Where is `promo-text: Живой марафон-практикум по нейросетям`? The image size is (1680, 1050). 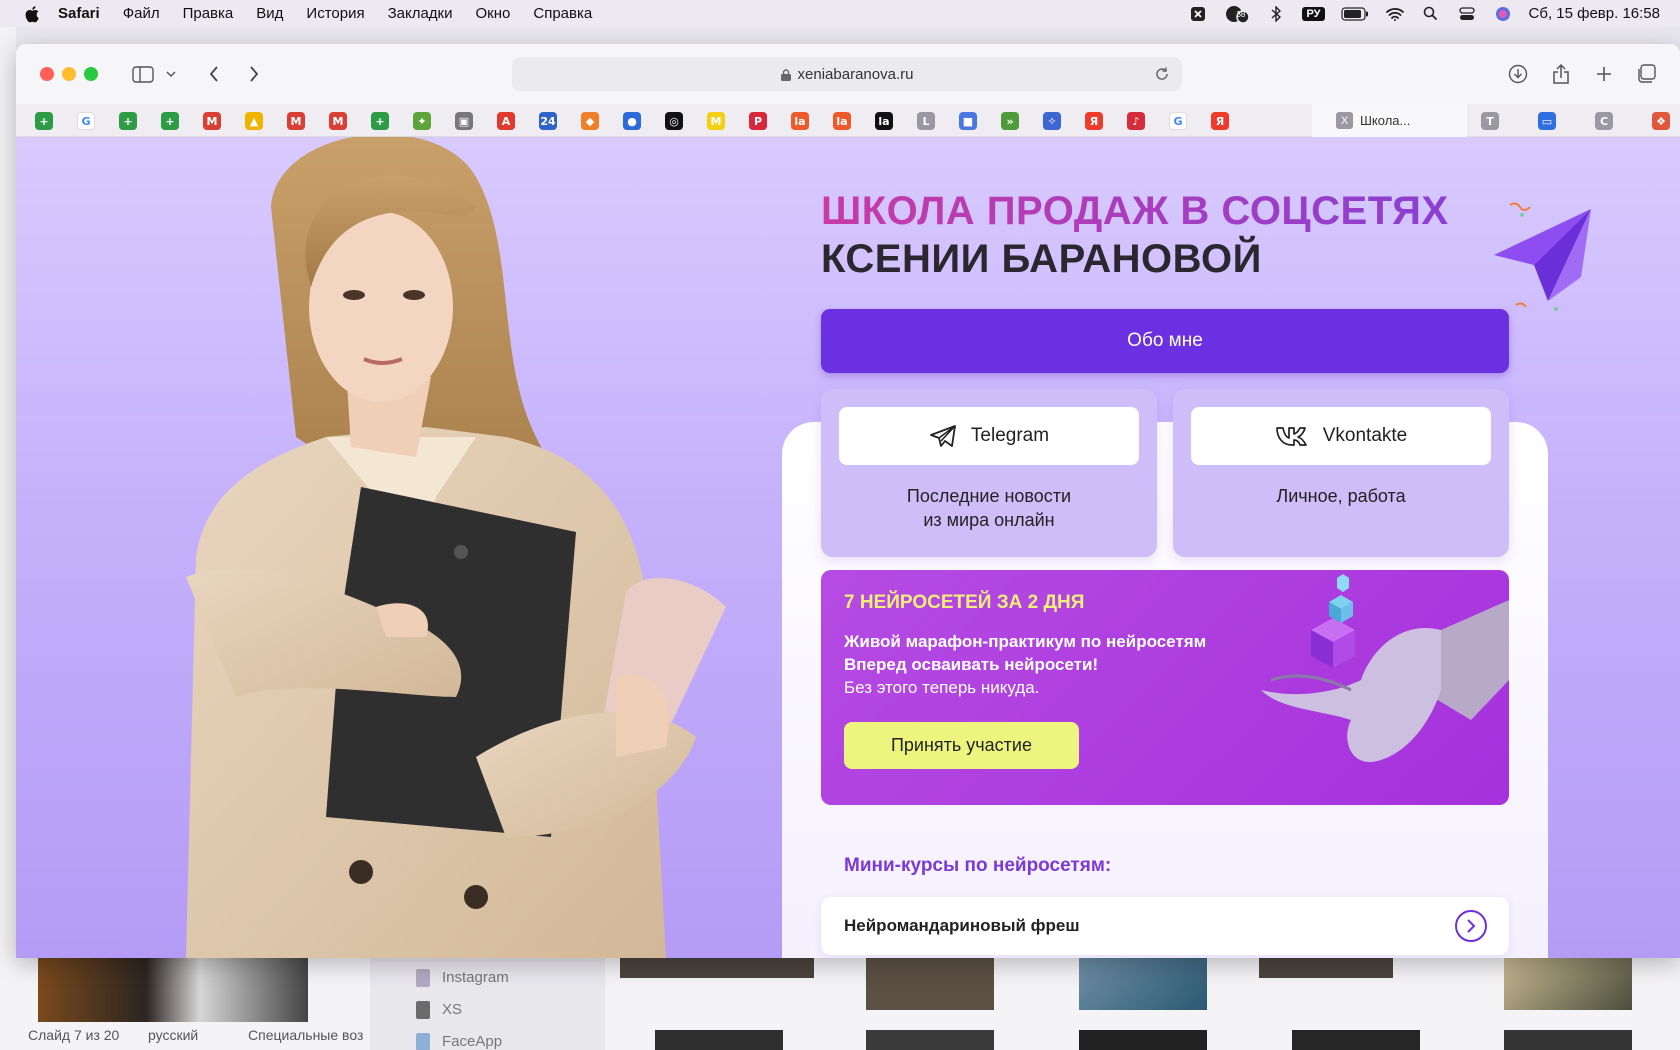 promo-text: Живой марафон-практикум по нейросетям is located at coordinates (1025, 641).